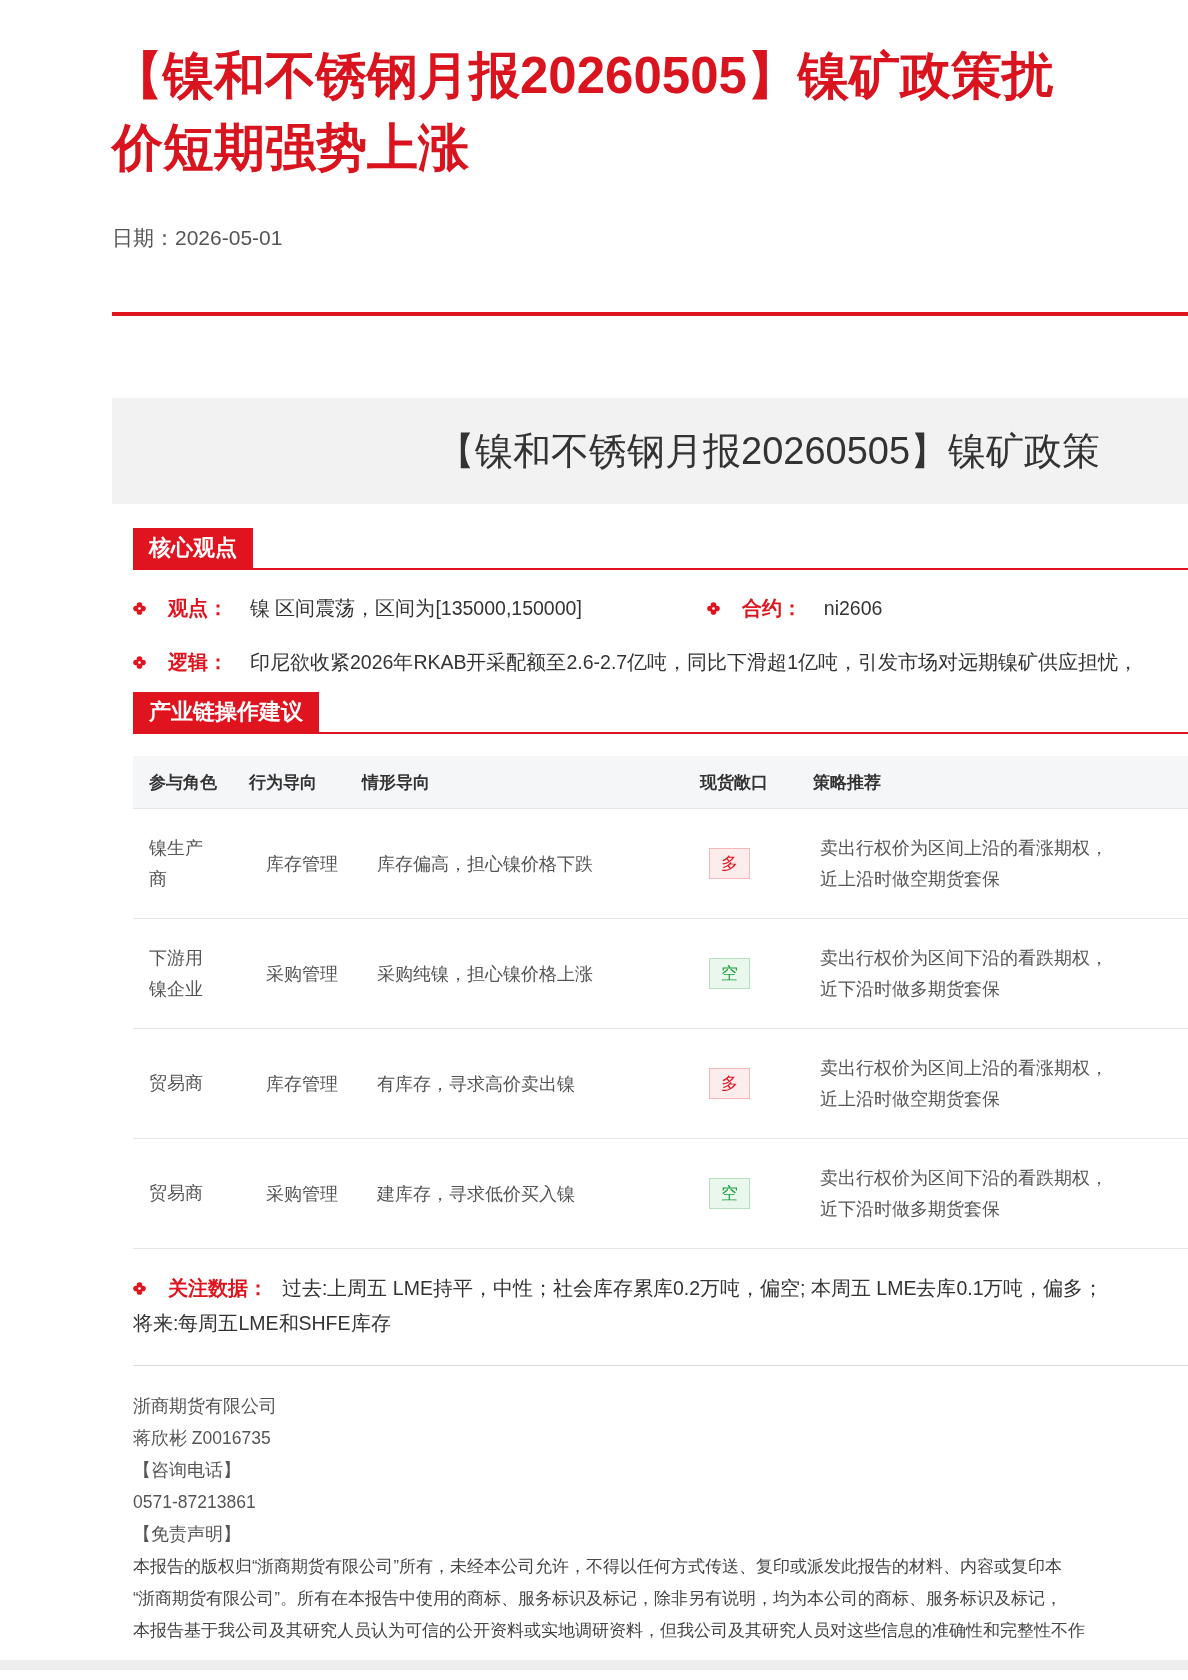 The image size is (1188, 1680). Describe the element at coordinates (693, 1288) in the screenshot. I see `field-value: 过去:上周五 LME持平，中性；社会库存累库0.2万吨，偏空; 本周五 LME去库0.1万吨，偏多；` at that location.